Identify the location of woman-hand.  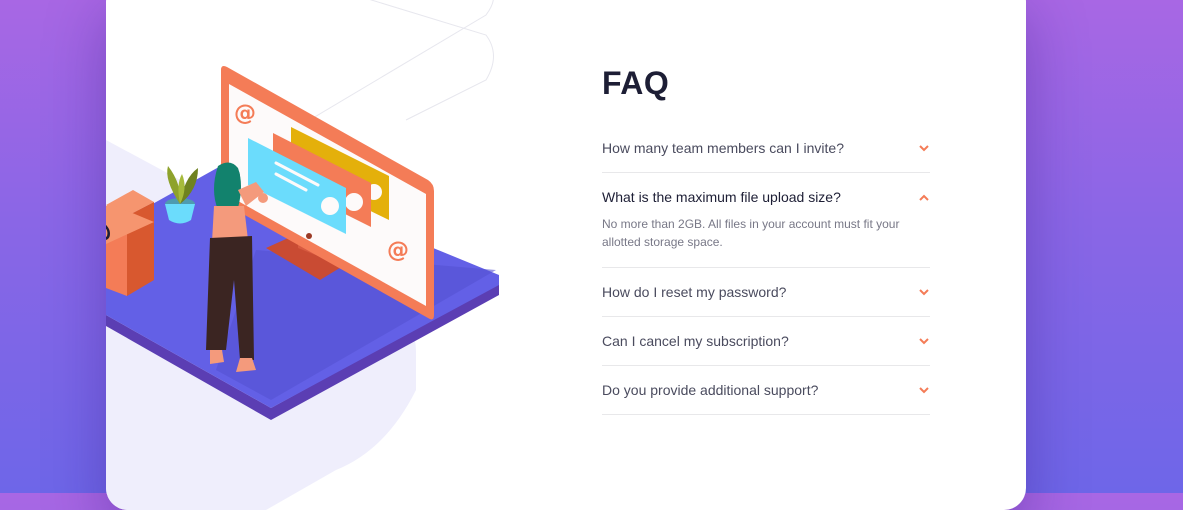
(263, 198).